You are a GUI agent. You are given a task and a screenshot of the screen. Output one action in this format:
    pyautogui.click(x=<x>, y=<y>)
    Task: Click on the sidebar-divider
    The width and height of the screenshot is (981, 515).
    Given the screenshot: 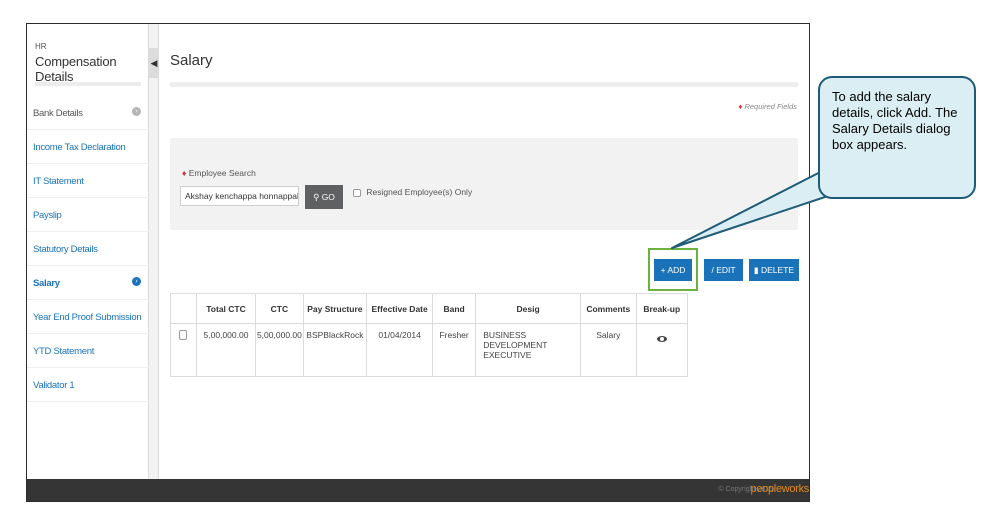 What is the action you would take?
    pyautogui.click(x=88, y=84)
    